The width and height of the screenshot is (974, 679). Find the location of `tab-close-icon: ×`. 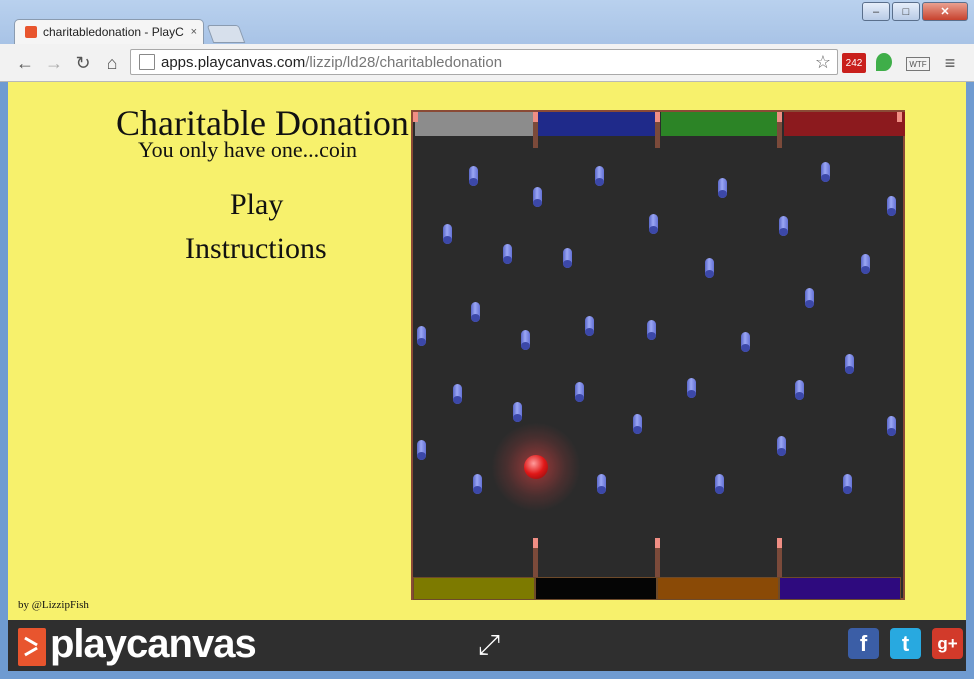

tab-close-icon: × is located at coordinates (194, 32).